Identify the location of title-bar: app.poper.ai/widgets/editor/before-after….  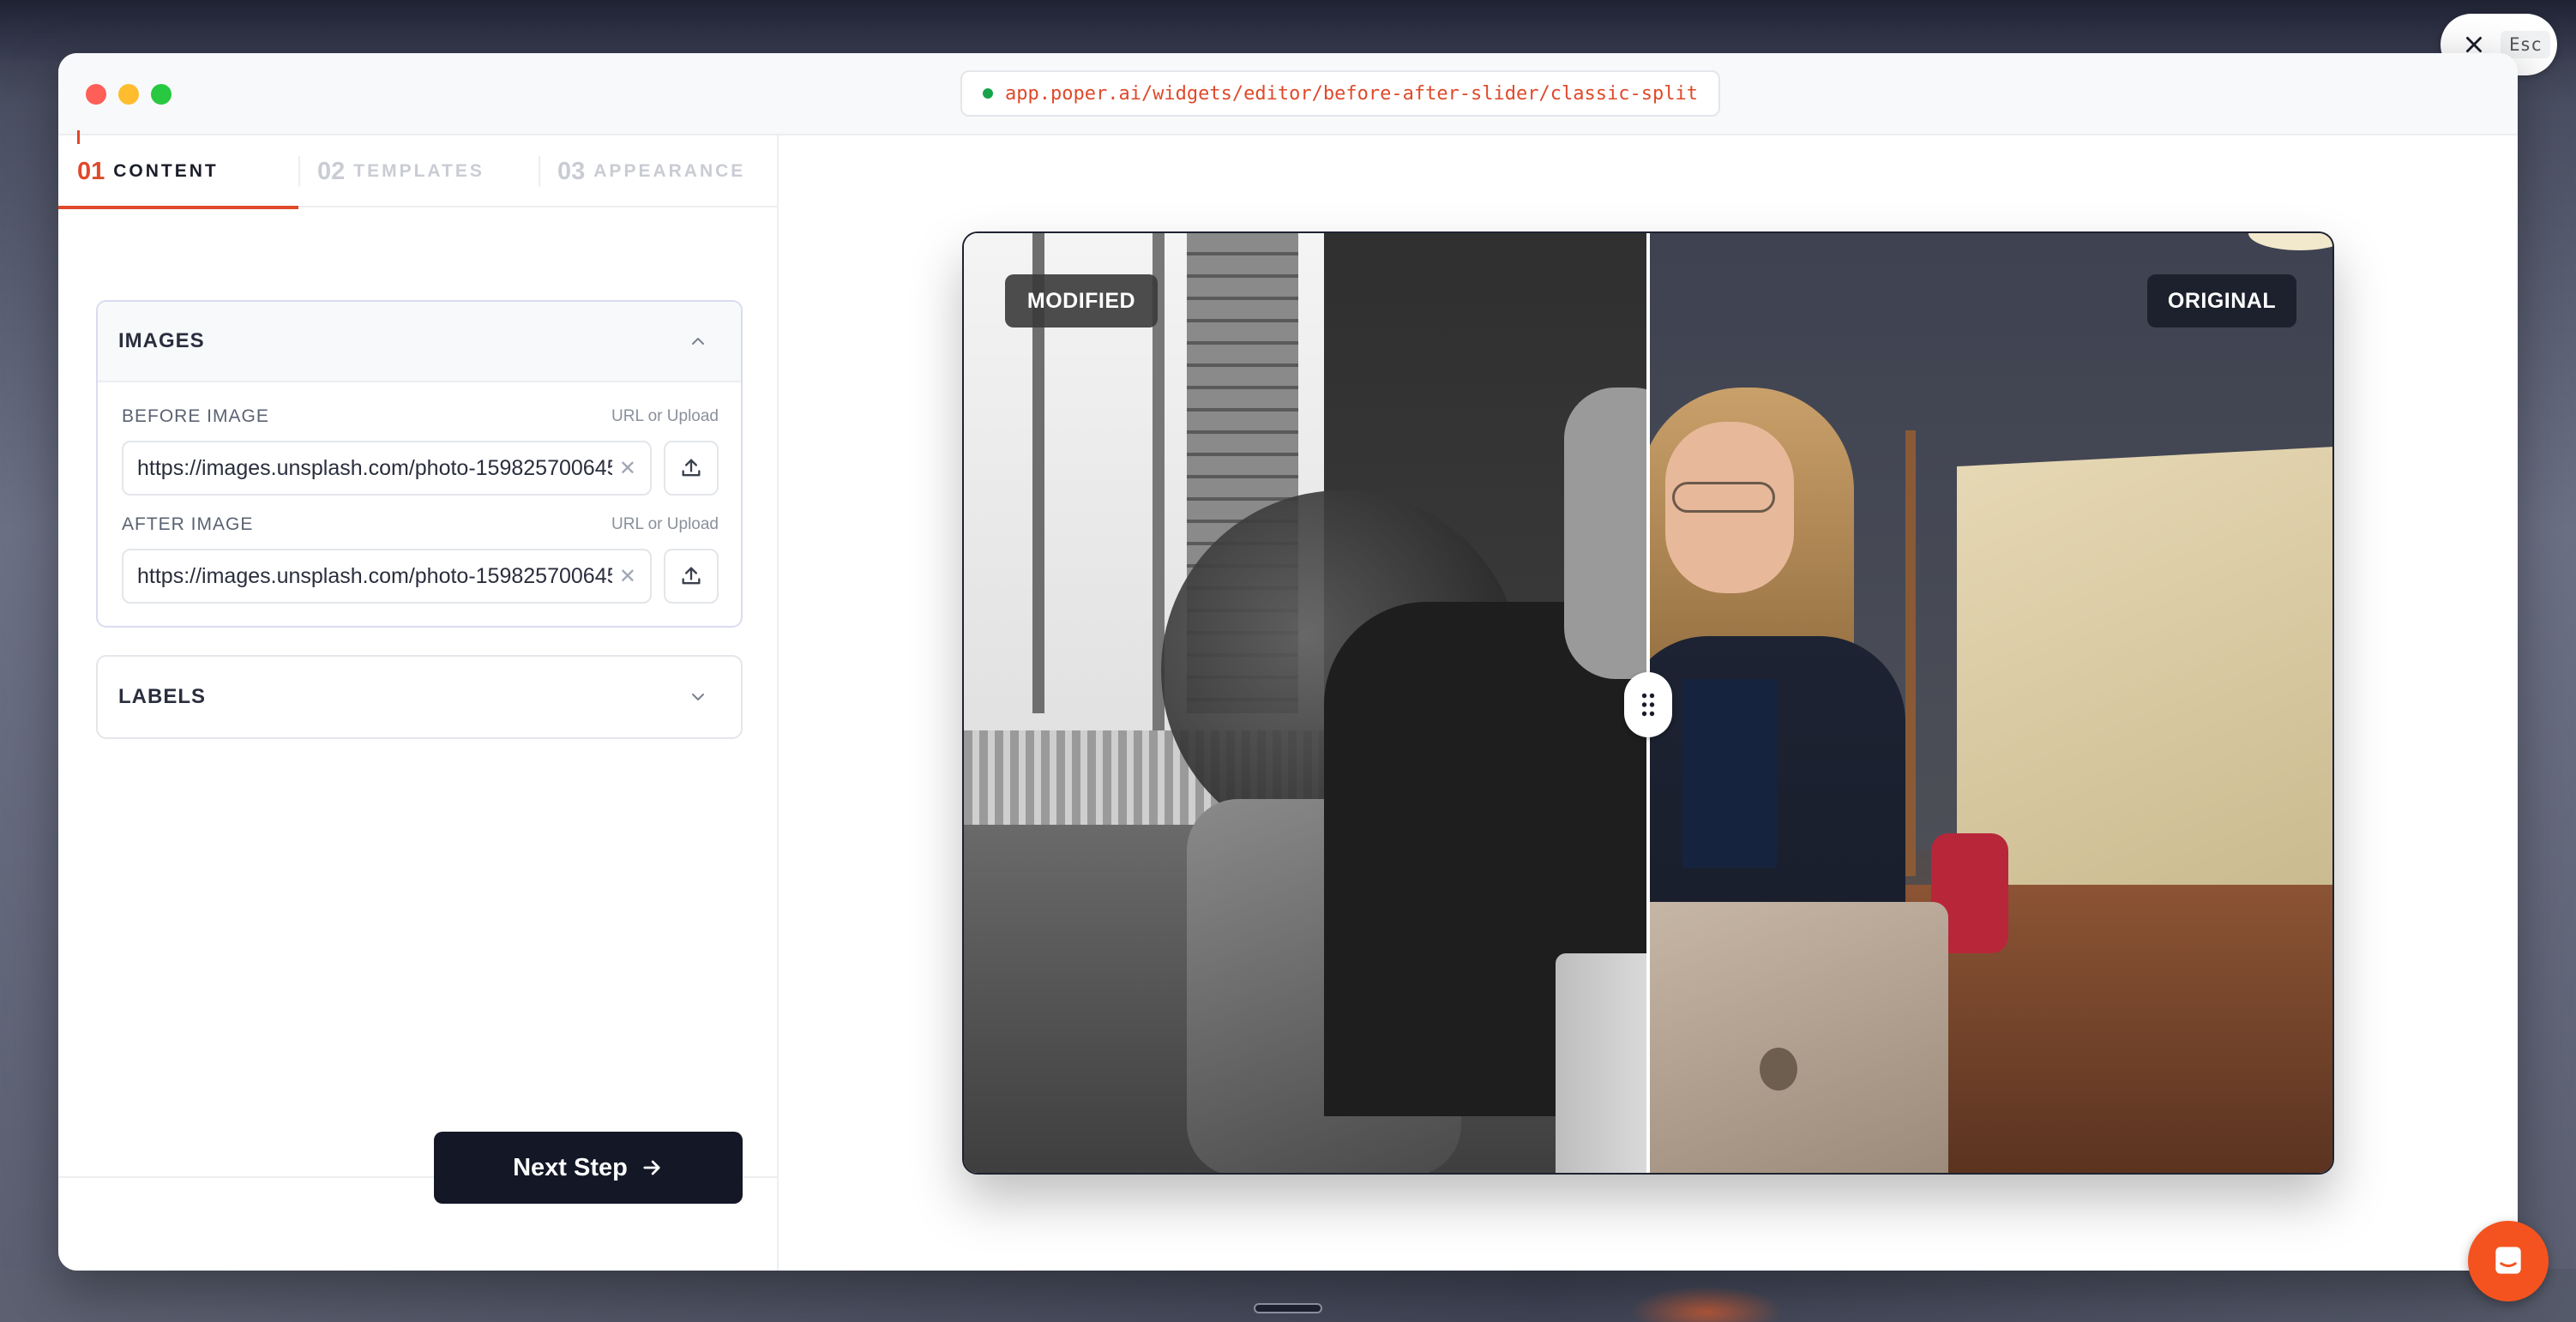
(1288, 94).